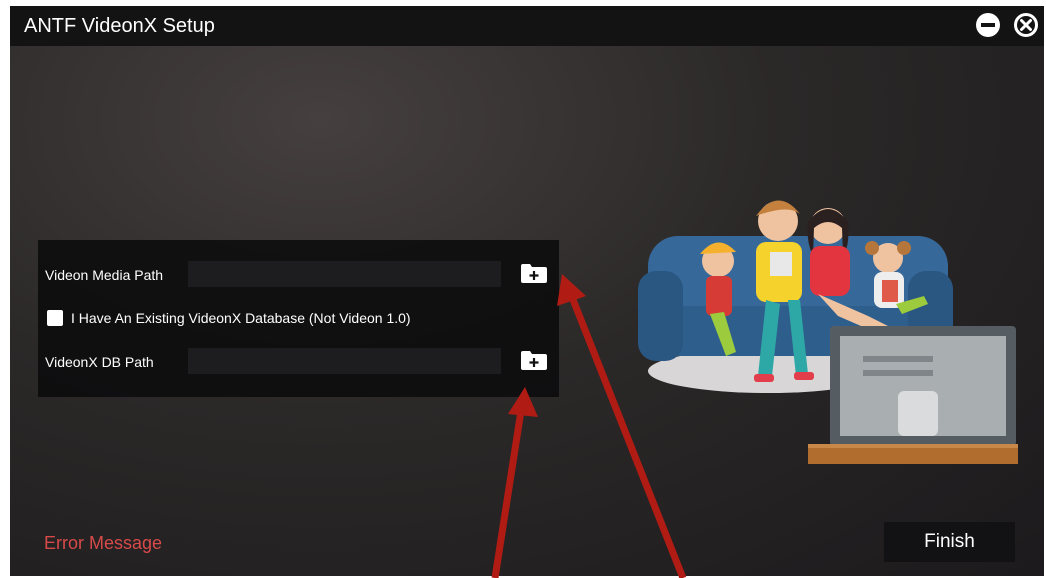  What do you see at coordinates (99, 362) in the screenshot?
I see `db-path-label: VideonX DB Path` at bounding box center [99, 362].